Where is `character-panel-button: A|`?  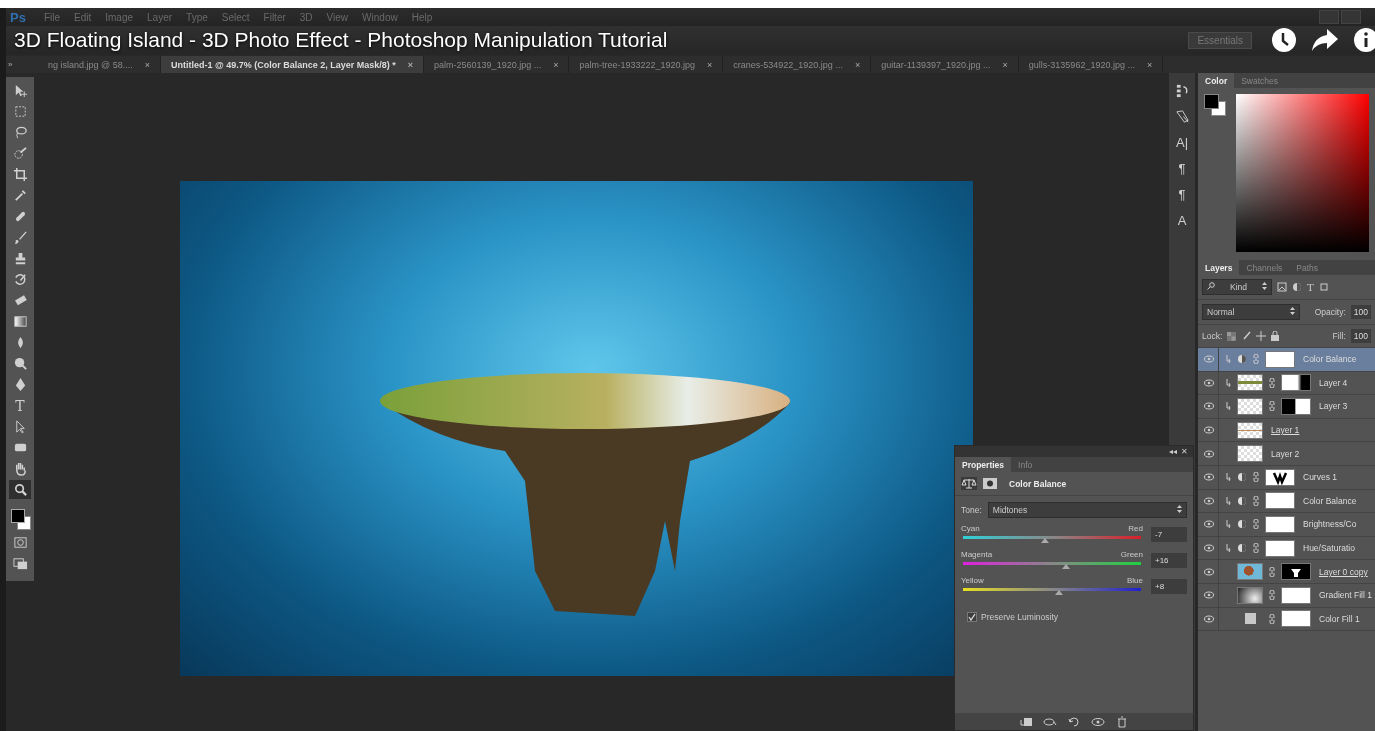 character-panel-button: A| is located at coordinates (1182, 142).